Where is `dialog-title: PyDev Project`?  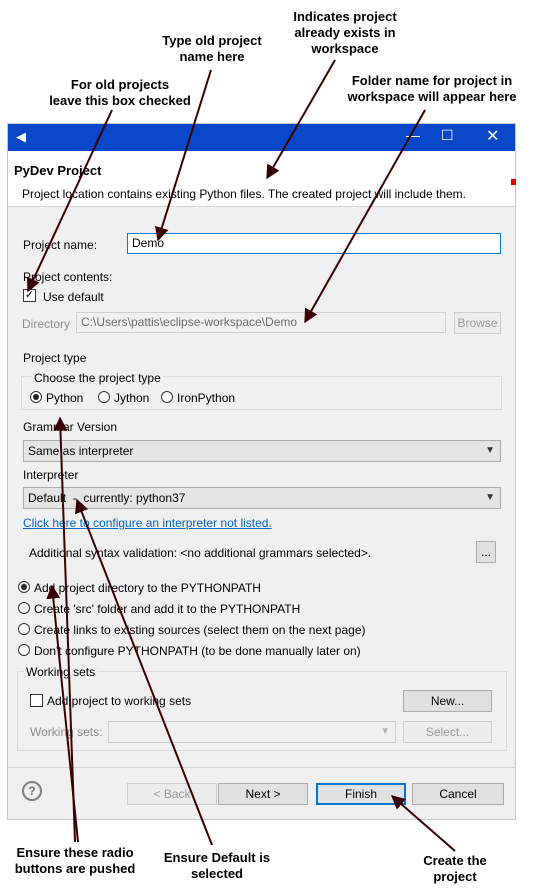
dialog-title: PyDev Project is located at coordinates (58, 170).